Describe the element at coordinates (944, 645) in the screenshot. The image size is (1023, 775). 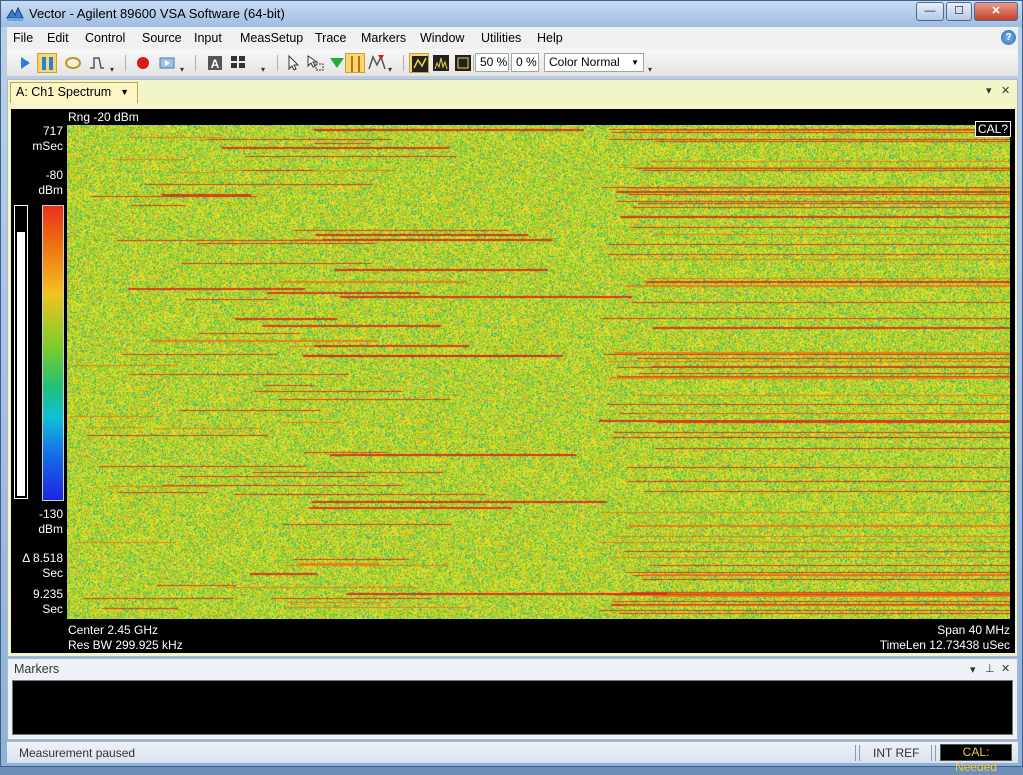
I see `time-length: TimeLen 12.73438 uSec` at that location.